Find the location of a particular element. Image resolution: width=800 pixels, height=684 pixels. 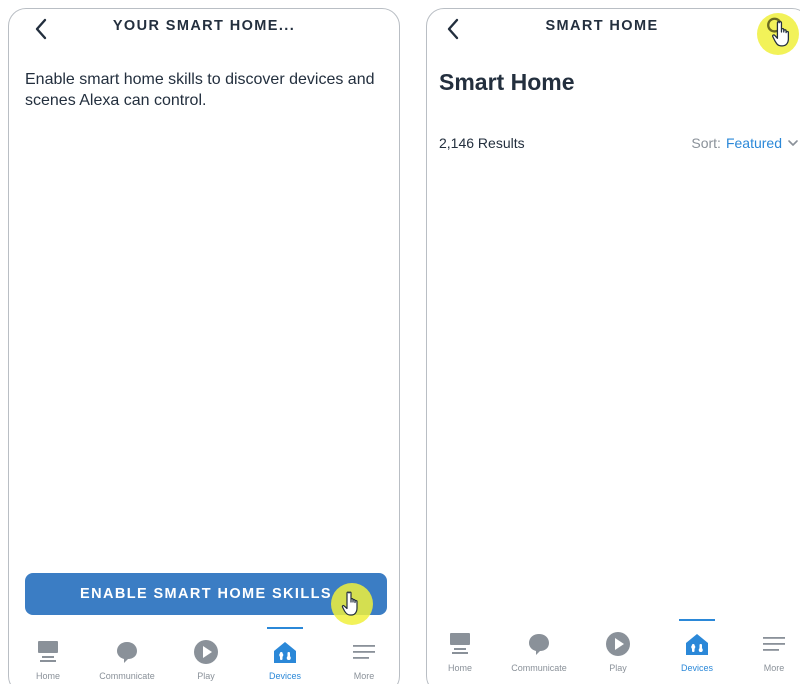

tap-indicator is located at coordinates (352, 604).